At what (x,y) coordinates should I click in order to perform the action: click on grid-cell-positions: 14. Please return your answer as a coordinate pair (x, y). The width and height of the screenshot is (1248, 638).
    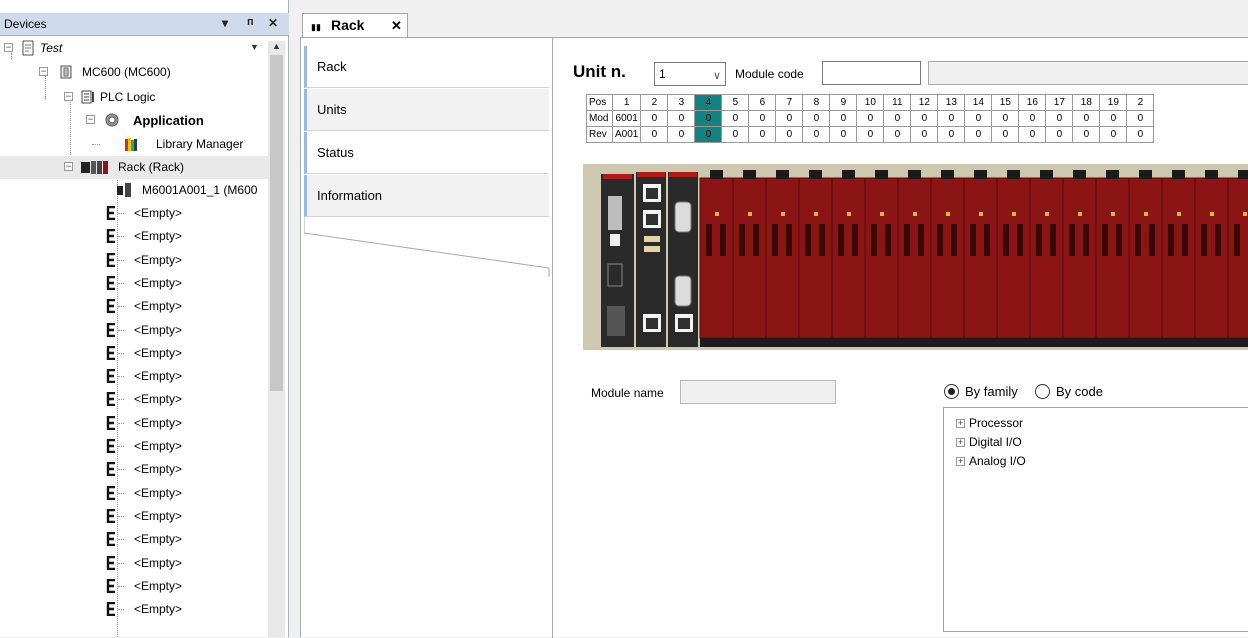
    Looking at the image, I should click on (978, 102).